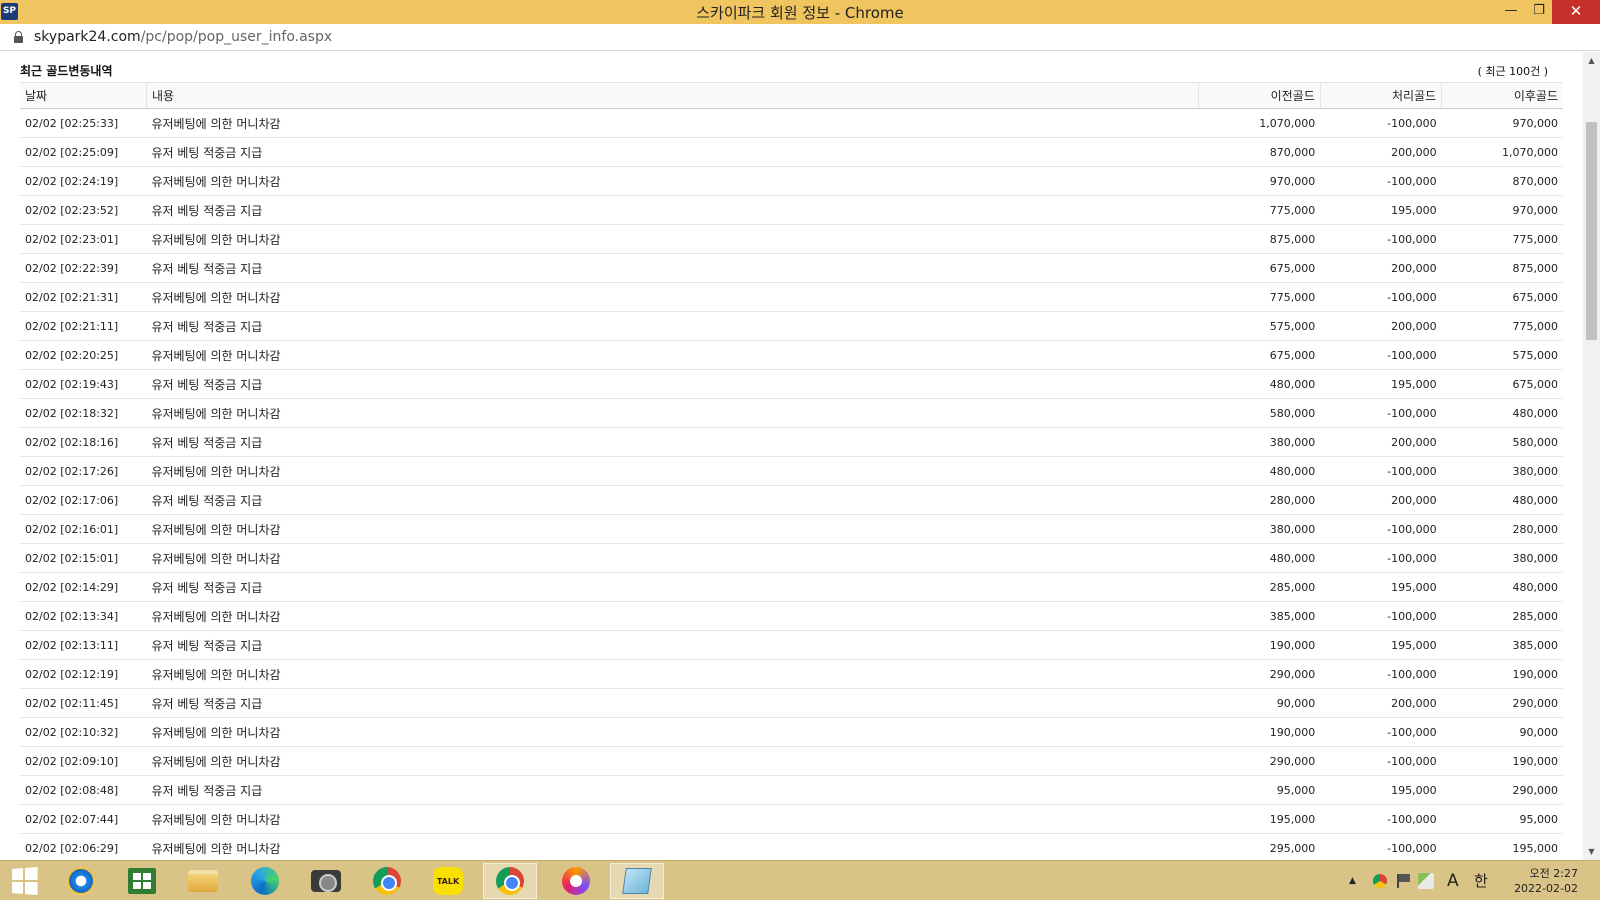 The image size is (1600, 900). Describe the element at coordinates (24, 881) in the screenshot. I see `start-button` at that location.